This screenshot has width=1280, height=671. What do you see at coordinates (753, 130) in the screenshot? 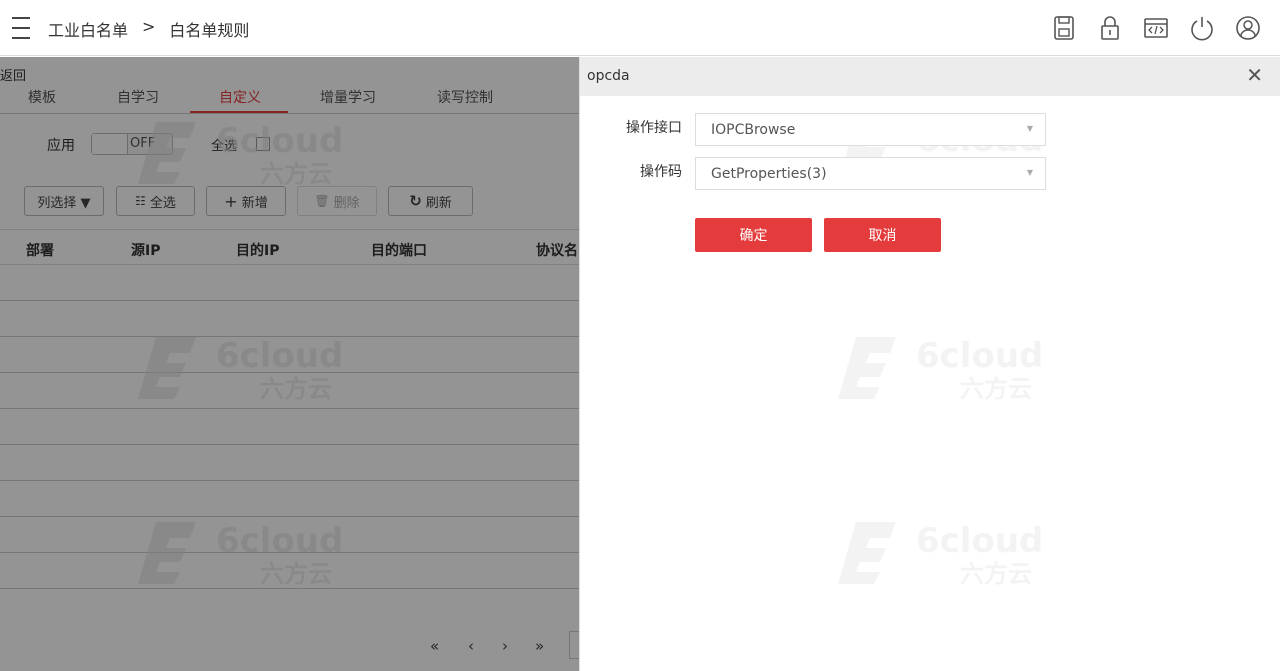
I see `operation-interface-value: IOPCBrowse` at bounding box center [753, 130].